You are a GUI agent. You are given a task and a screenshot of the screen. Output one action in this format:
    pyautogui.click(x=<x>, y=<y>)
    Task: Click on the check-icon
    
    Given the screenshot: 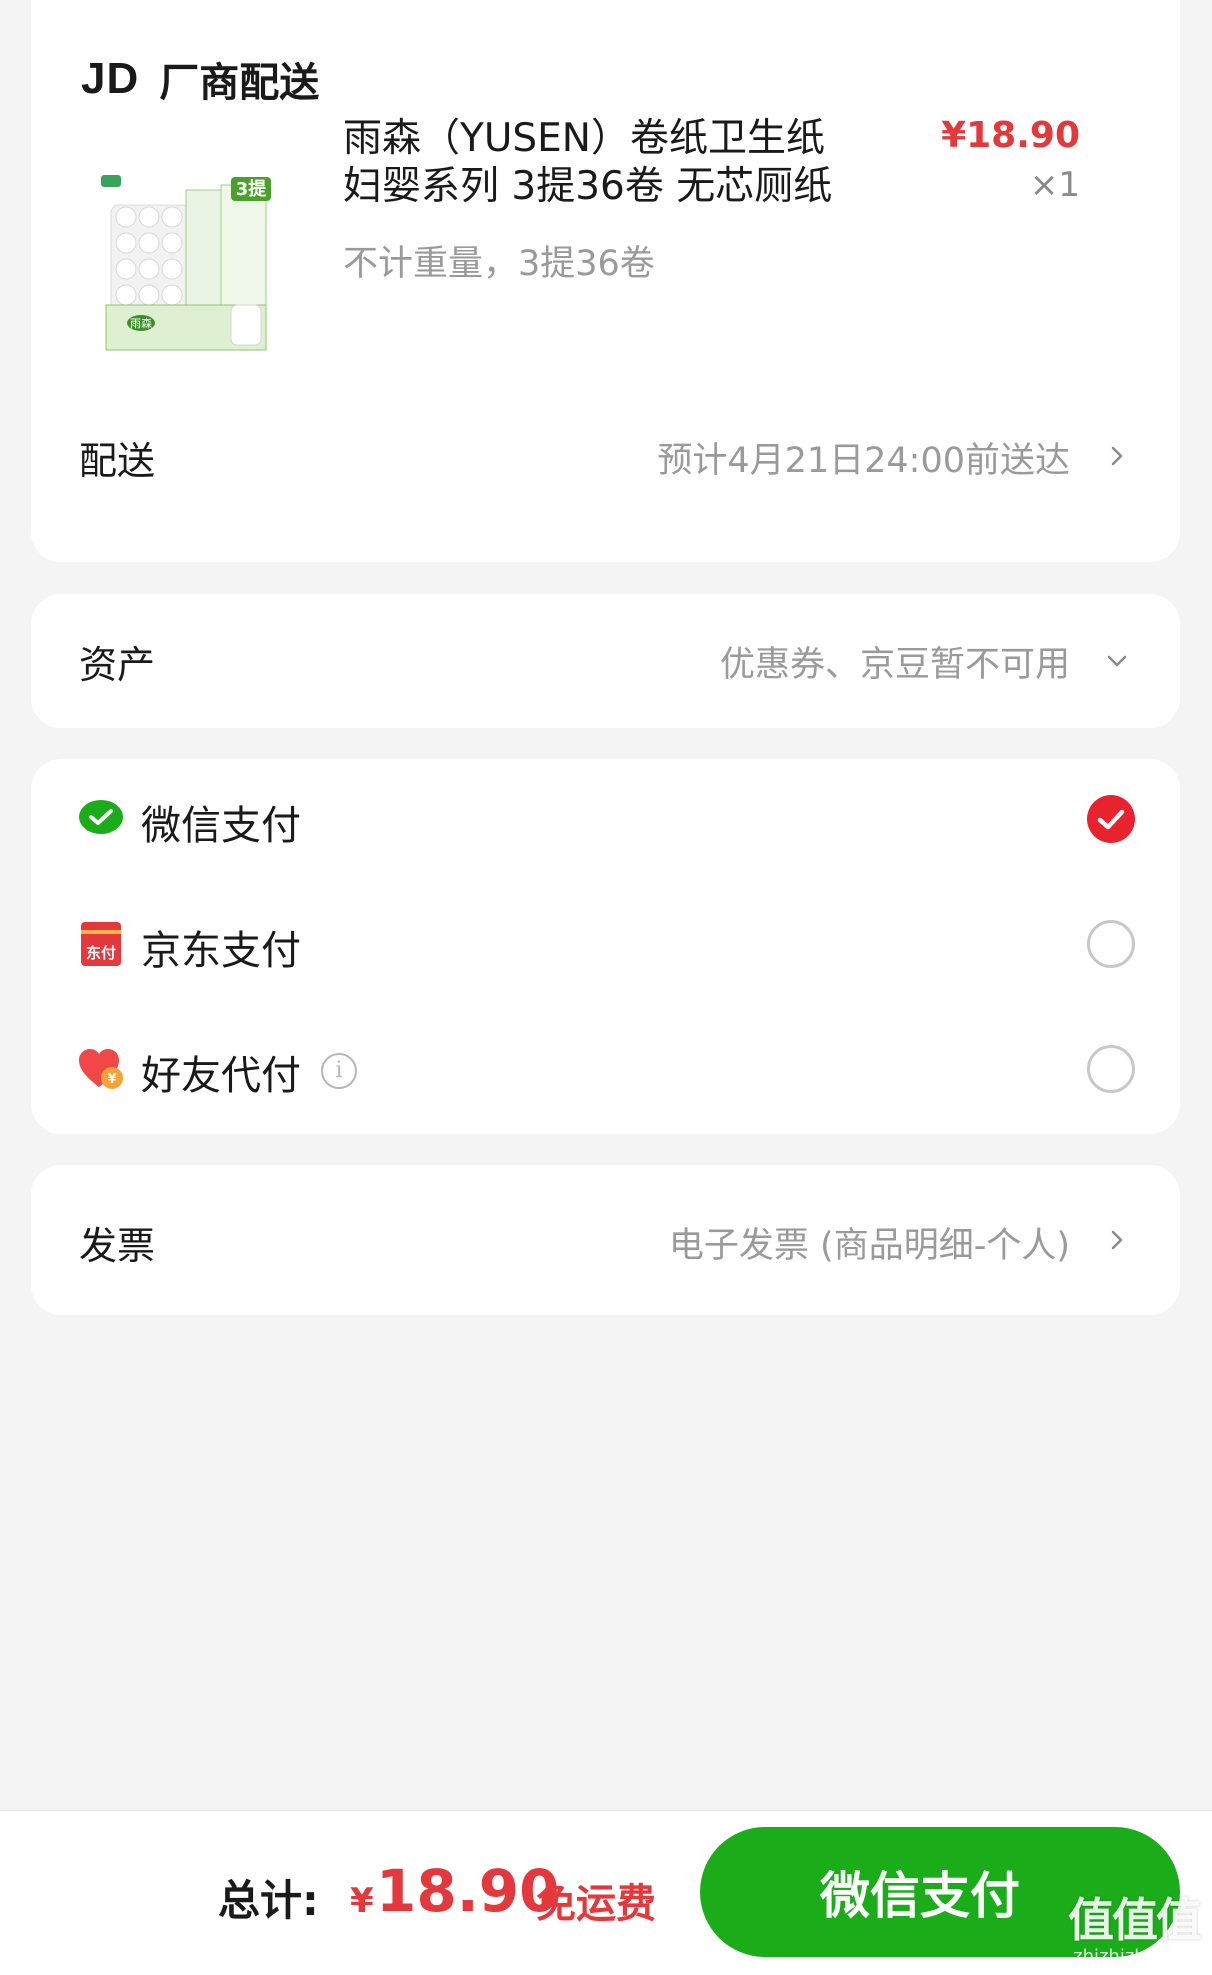 What is the action you would take?
    pyautogui.click(x=1111, y=819)
    